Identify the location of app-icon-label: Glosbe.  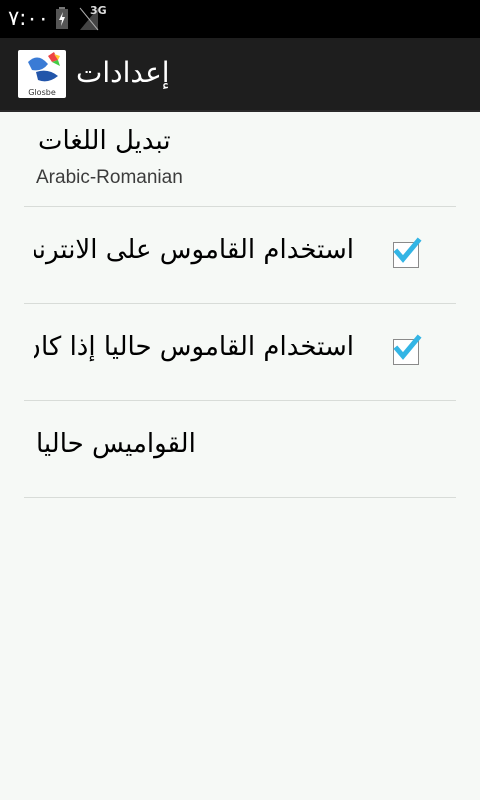
(42, 92).